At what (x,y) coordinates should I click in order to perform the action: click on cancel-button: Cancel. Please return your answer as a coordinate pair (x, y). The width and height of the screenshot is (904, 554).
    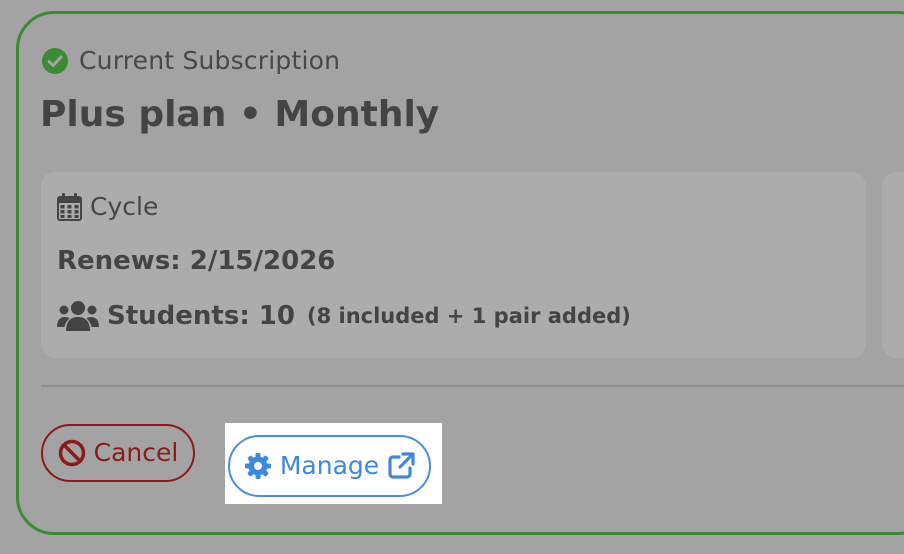
    Looking at the image, I should click on (118, 453).